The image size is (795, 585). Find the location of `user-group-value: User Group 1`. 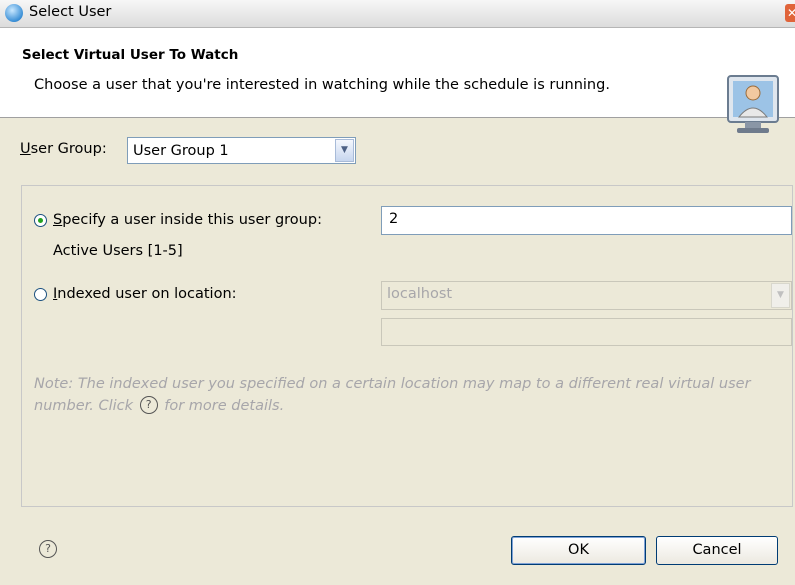

user-group-value: User Group 1 is located at coordinates (181, 151).